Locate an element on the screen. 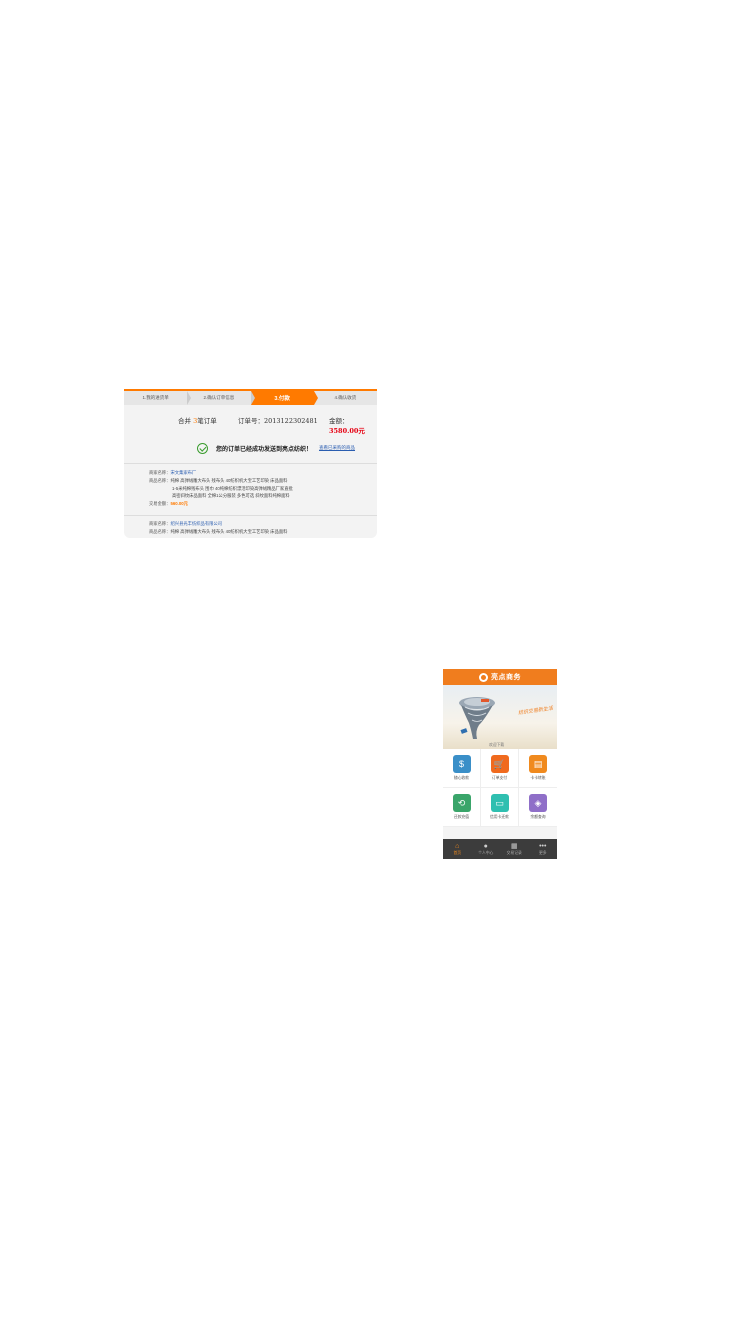 The height and width of the screenshot is (1334, 750). step-label: 2.确认订单信息 is located at coordinates (219, 397).